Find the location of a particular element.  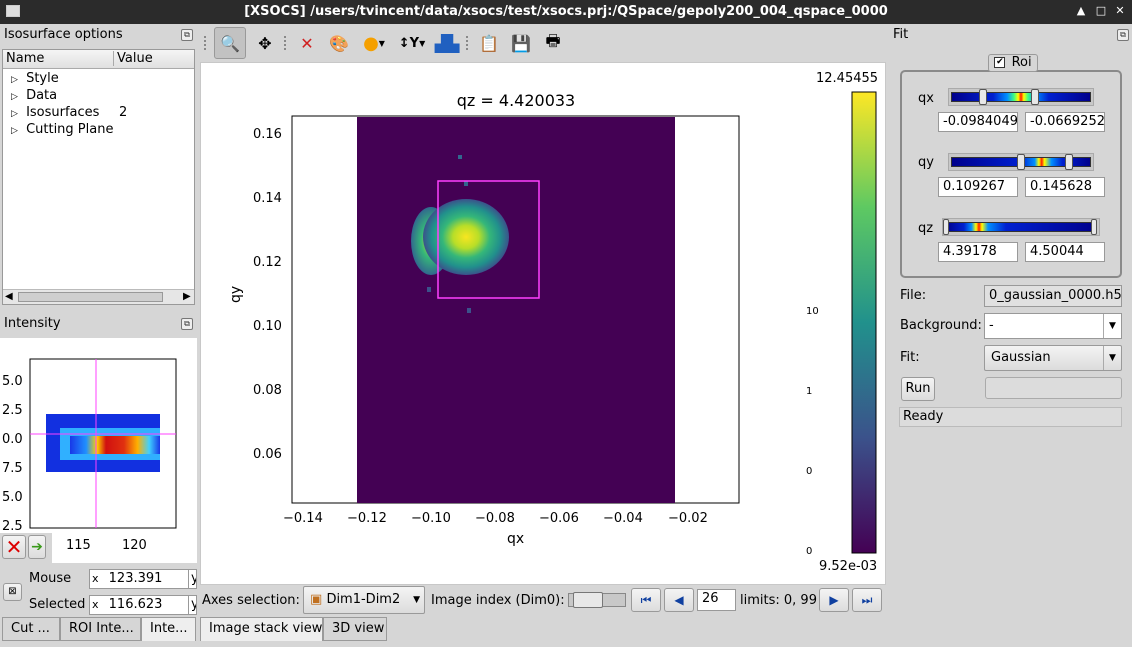

axes-selection-combo: ▣ Dim1-Dim2 ▼ is located at coordinates (364, 600).